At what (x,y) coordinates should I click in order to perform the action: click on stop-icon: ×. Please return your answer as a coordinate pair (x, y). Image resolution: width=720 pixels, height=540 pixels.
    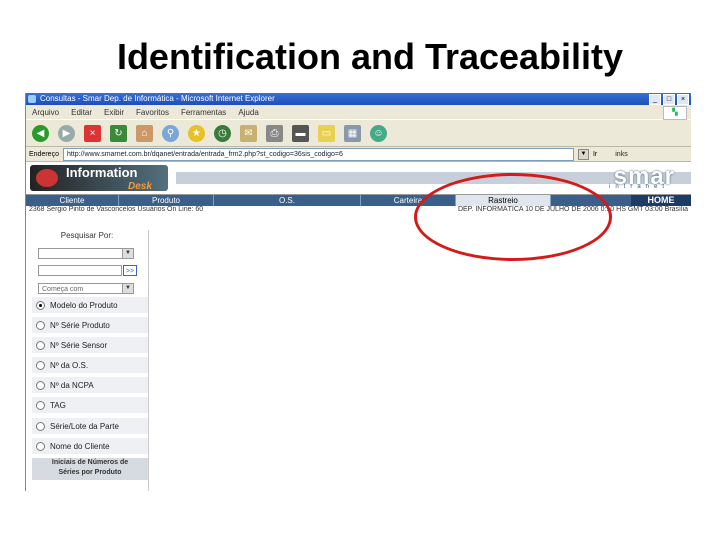
    Looking at the image, I should click on (92, 133).